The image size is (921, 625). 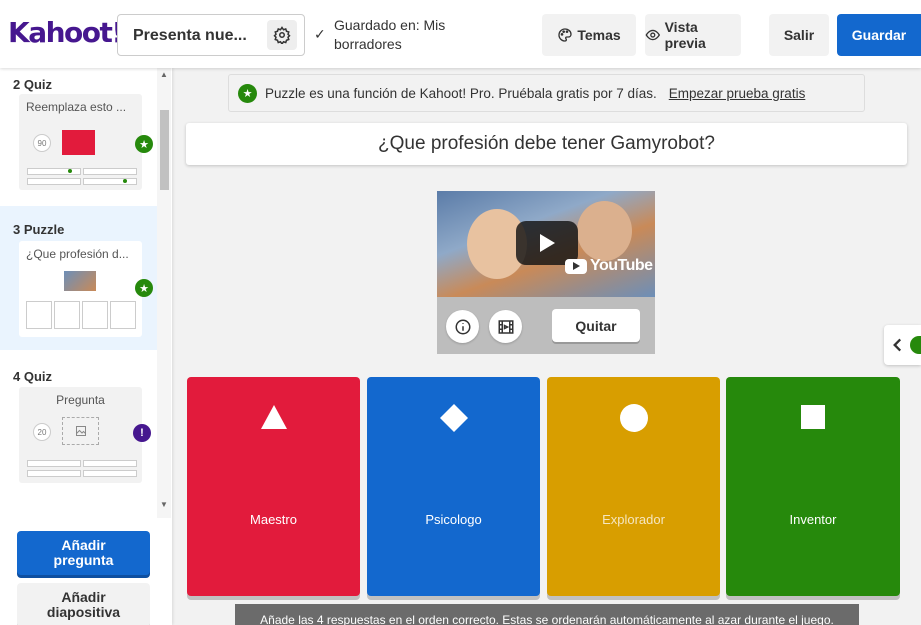 I want to click on media-info-button, so click(x=462, y=326).